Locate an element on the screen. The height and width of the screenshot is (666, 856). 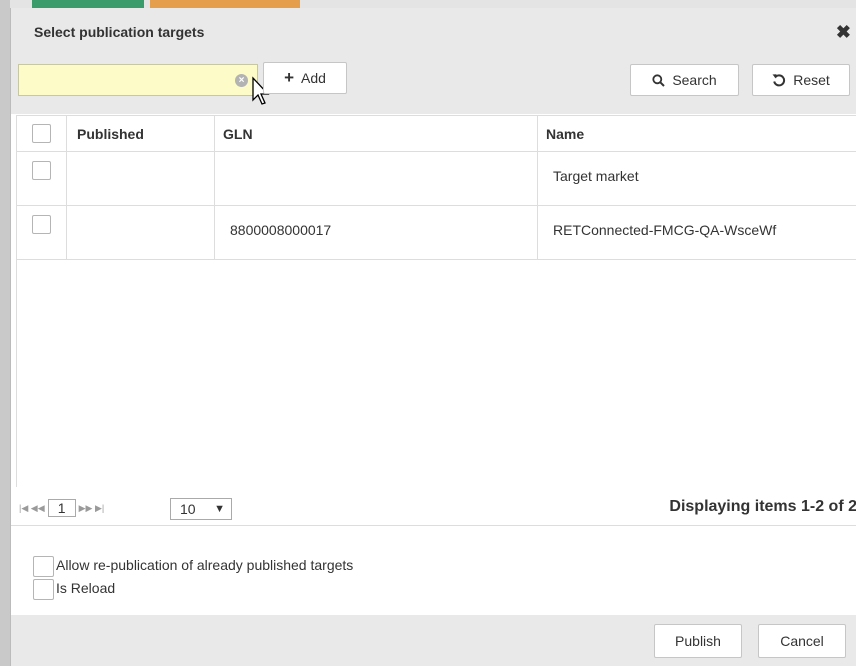
background-tab-green is located at coordinates (88, 4).